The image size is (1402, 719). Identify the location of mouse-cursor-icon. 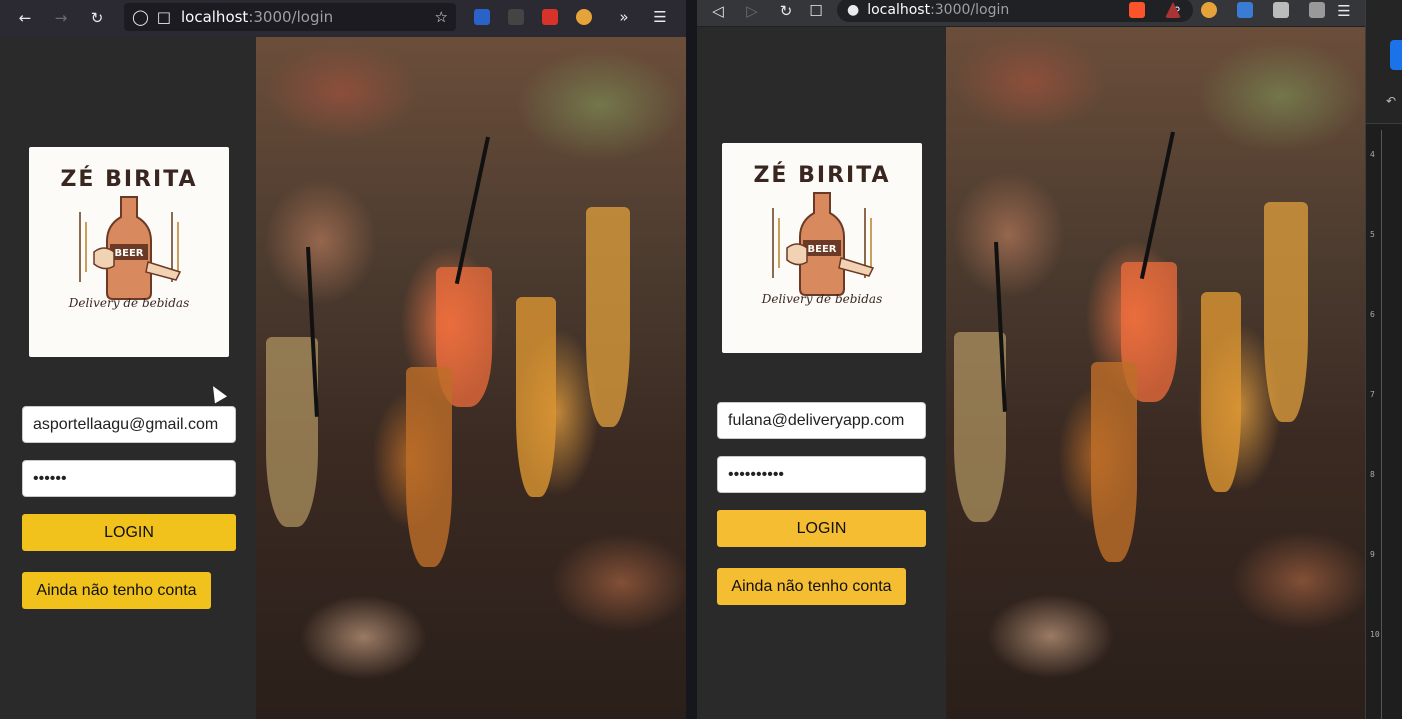
(217, 393).